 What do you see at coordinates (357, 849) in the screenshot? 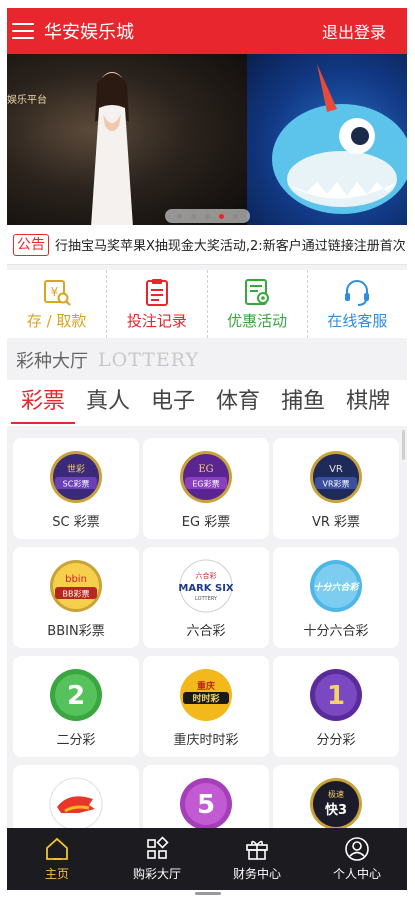
I see `user-icon` at bounding box center [357, 849].